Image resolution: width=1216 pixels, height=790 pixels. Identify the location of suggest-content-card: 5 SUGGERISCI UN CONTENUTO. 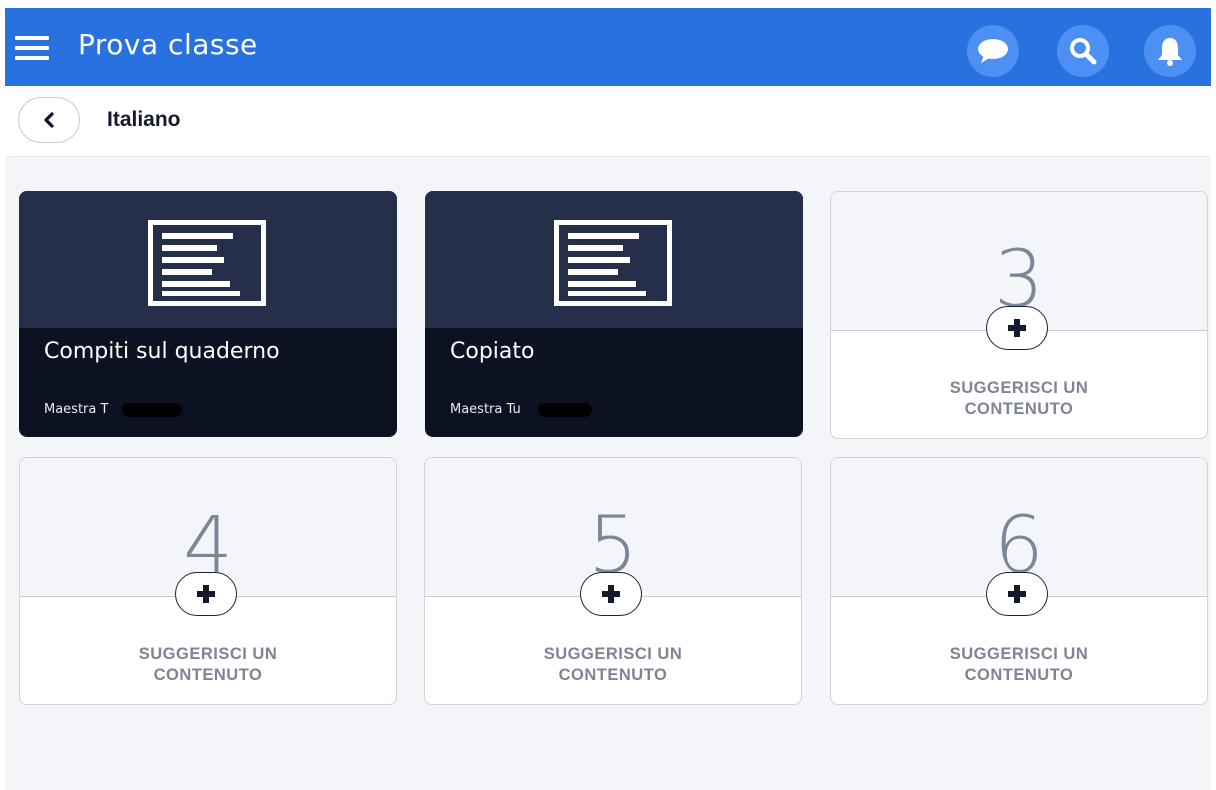
(613, 581).